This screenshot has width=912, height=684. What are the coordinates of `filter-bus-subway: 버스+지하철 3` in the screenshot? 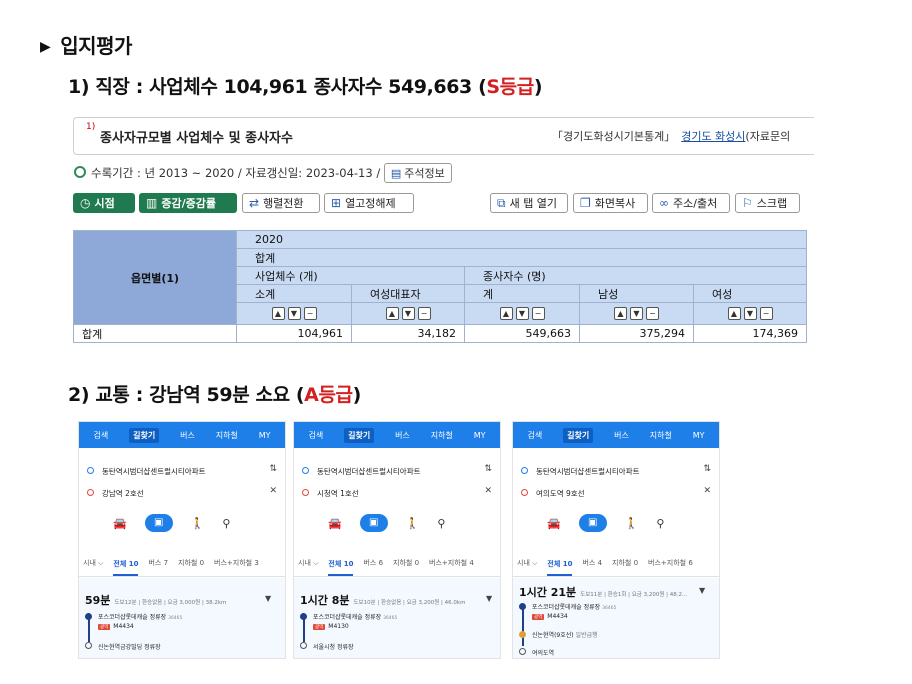 It's located at (236, 563).